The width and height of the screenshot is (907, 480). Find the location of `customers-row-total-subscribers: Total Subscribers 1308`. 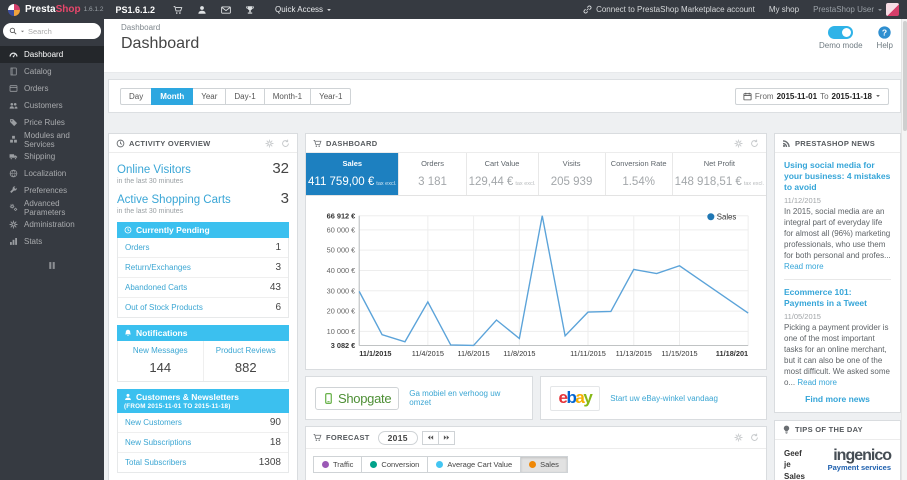

customers-row-total-subscribers: Total Subscribers 1308 is located at coordinates (203, 462).